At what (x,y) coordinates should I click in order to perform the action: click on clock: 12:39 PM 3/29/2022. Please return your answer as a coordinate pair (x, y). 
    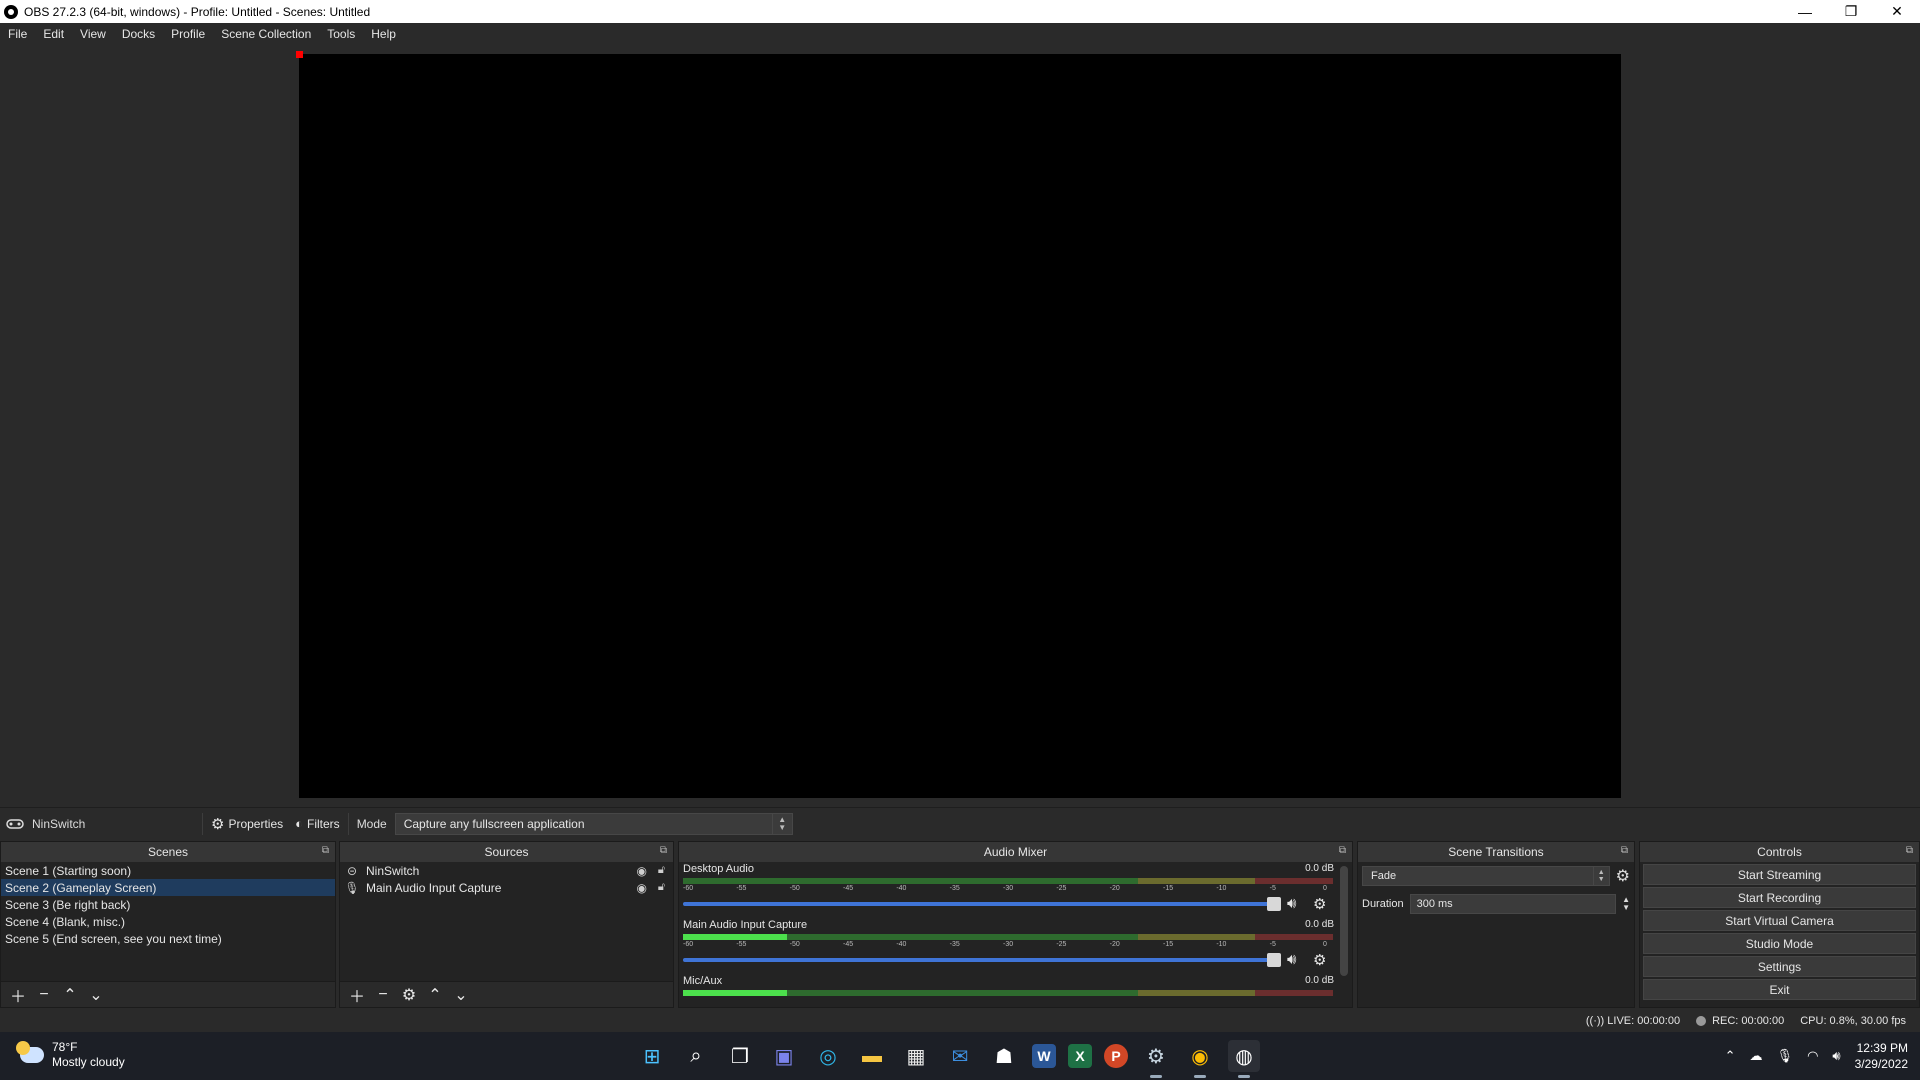
    Looking at the image, I should click on (1881, 1056).